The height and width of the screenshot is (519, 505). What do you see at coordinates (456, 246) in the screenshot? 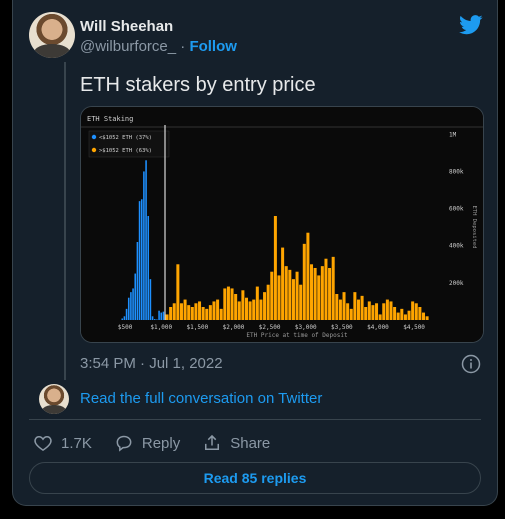
I see `y-tick-label: 400k` at bounding box center [456, 246].